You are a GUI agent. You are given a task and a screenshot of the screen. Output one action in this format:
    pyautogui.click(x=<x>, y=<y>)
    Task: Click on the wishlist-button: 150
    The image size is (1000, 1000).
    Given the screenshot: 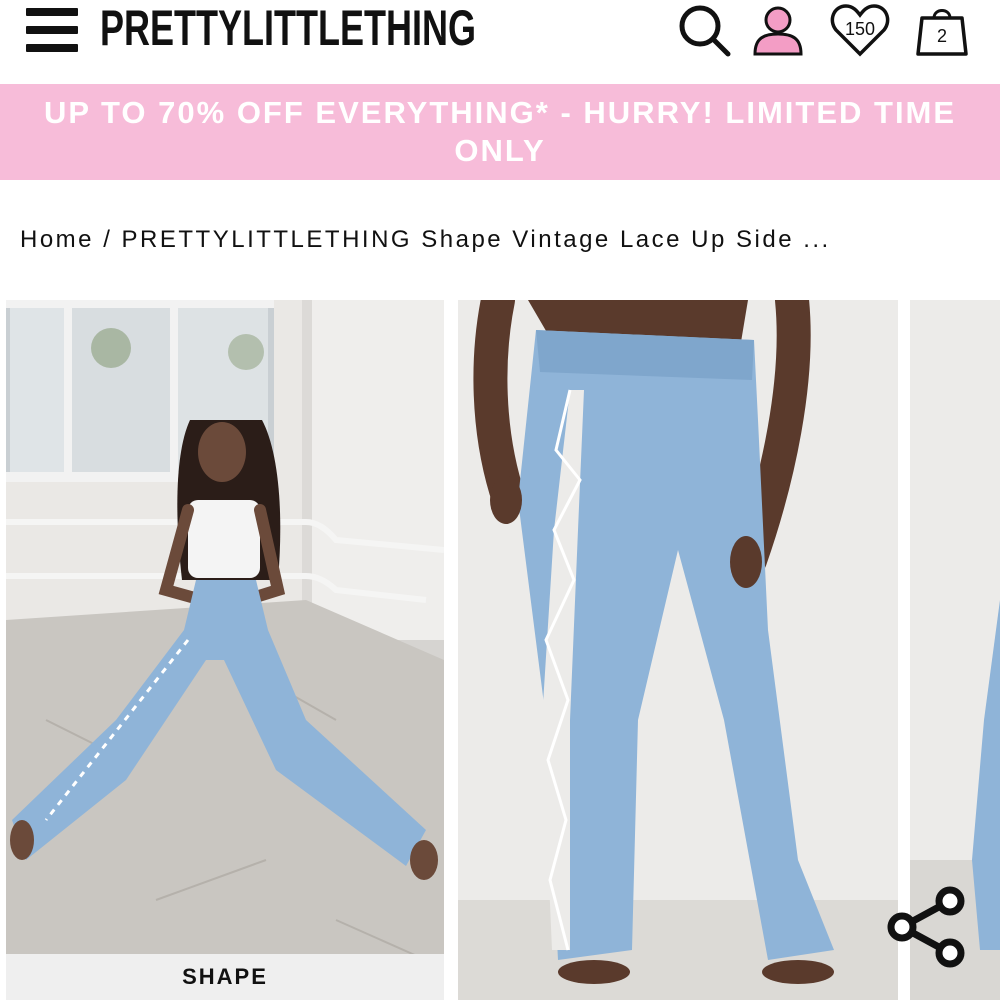 What is the action you would take?
    pyautogui.click(x=860, y=30)
    